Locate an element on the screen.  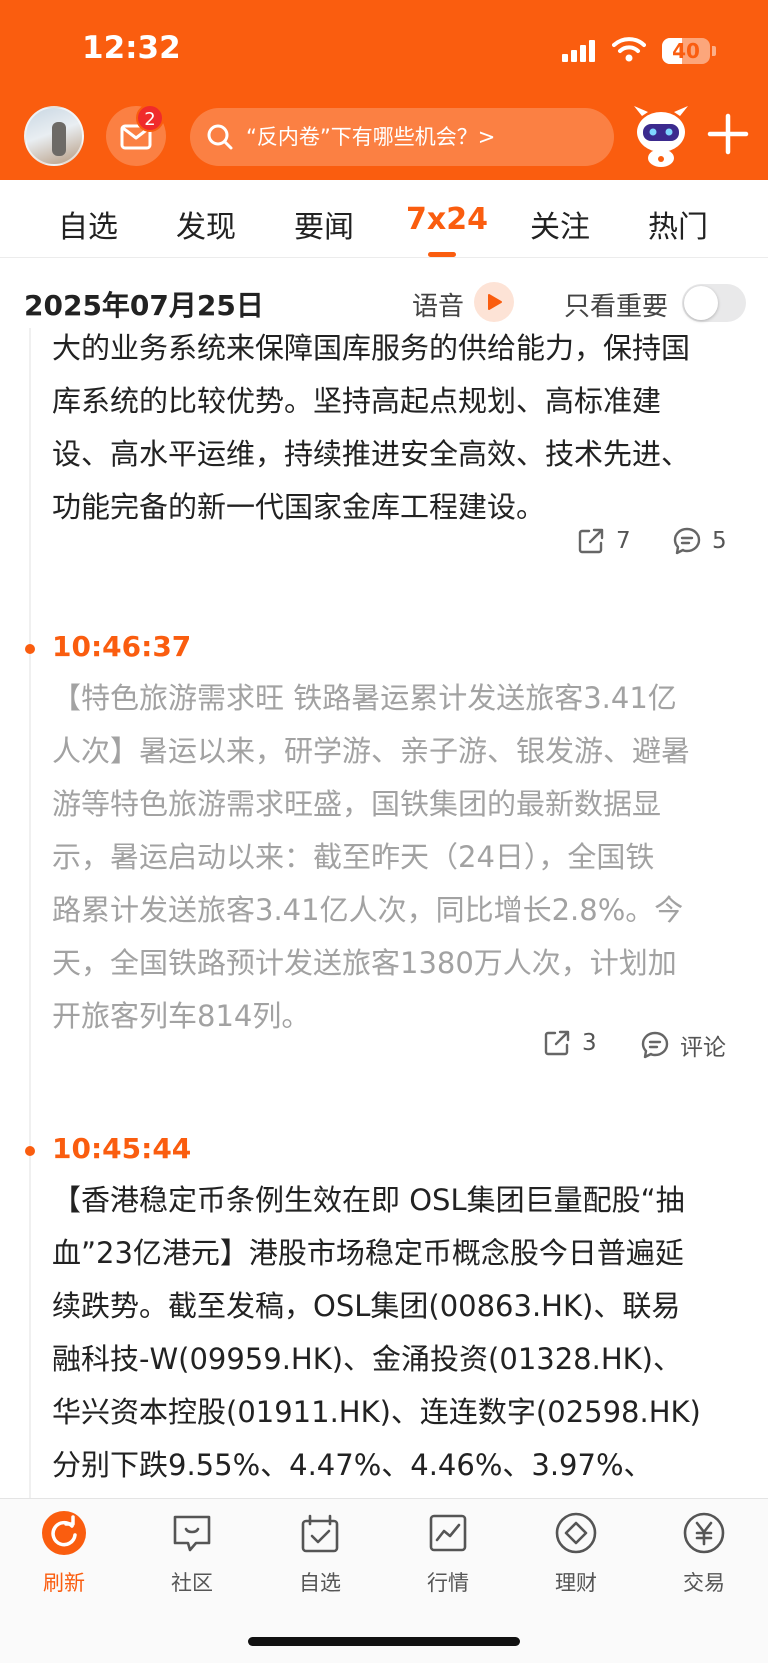
search-placeholder: “反内卷”下有哪些机会？> is located at coordinates (371, 137).